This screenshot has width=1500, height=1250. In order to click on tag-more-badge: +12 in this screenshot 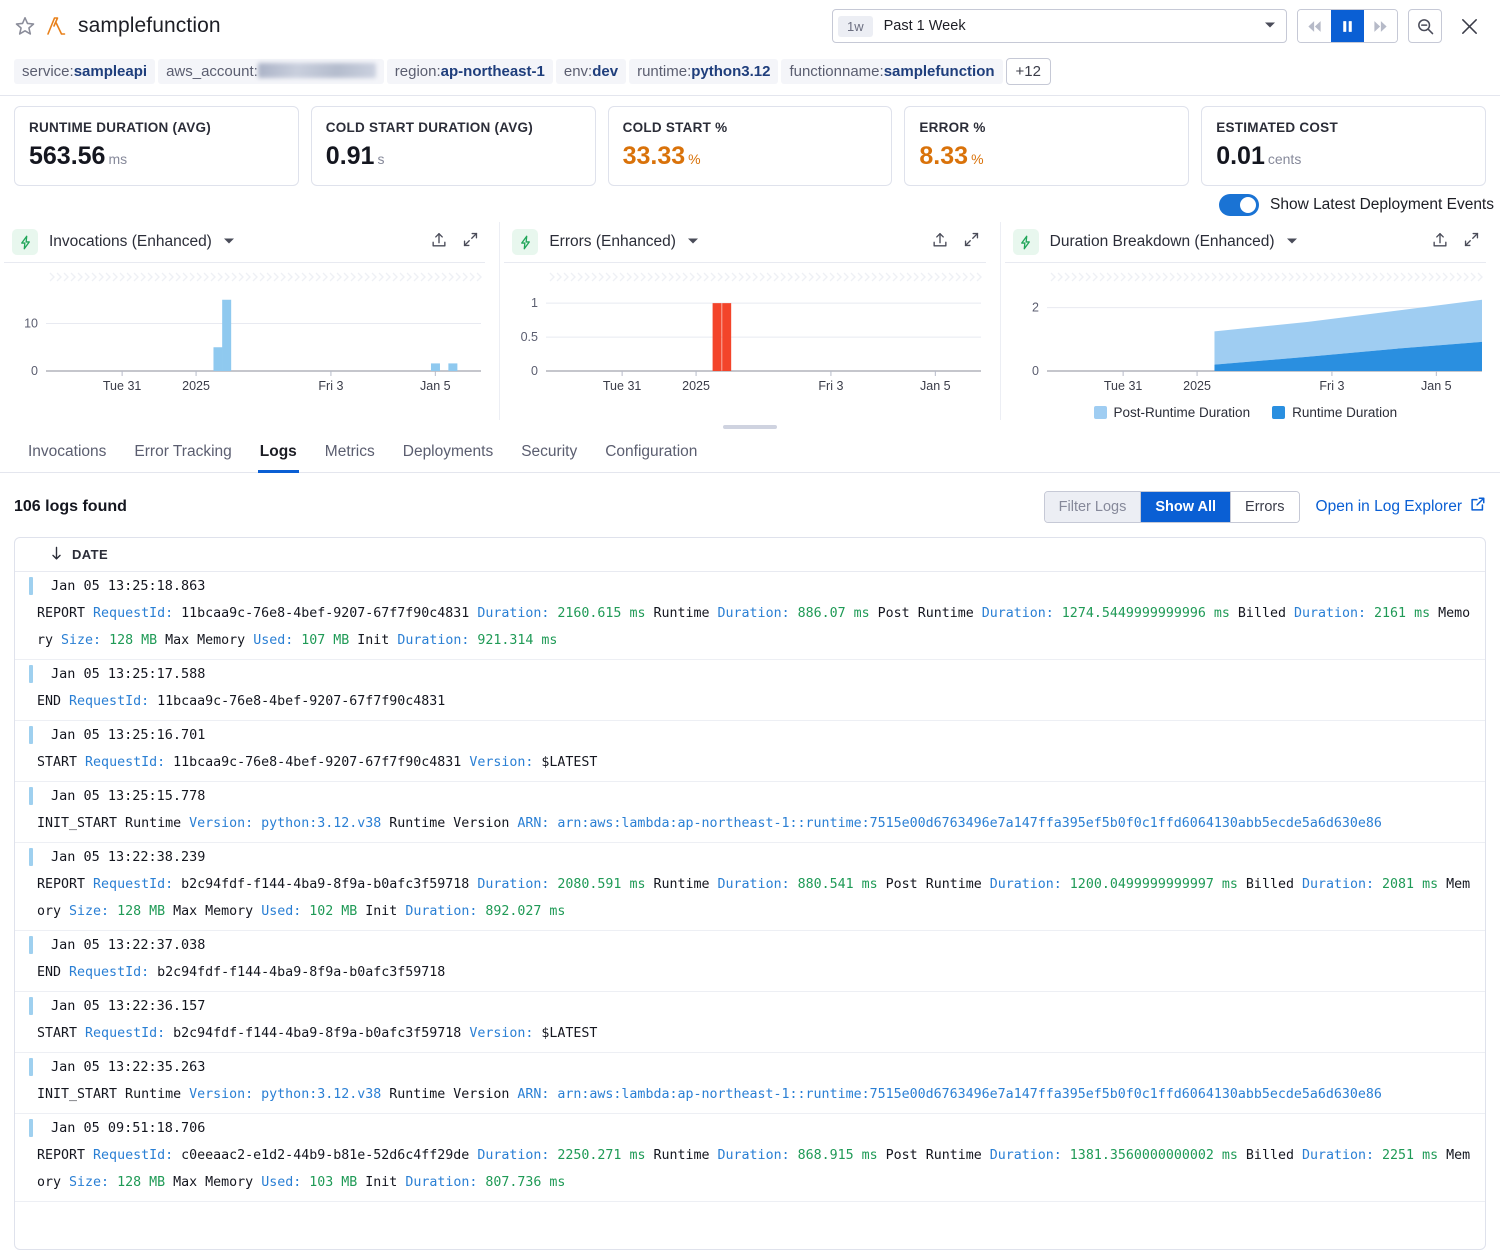, I will do `click(1028, 71)`.